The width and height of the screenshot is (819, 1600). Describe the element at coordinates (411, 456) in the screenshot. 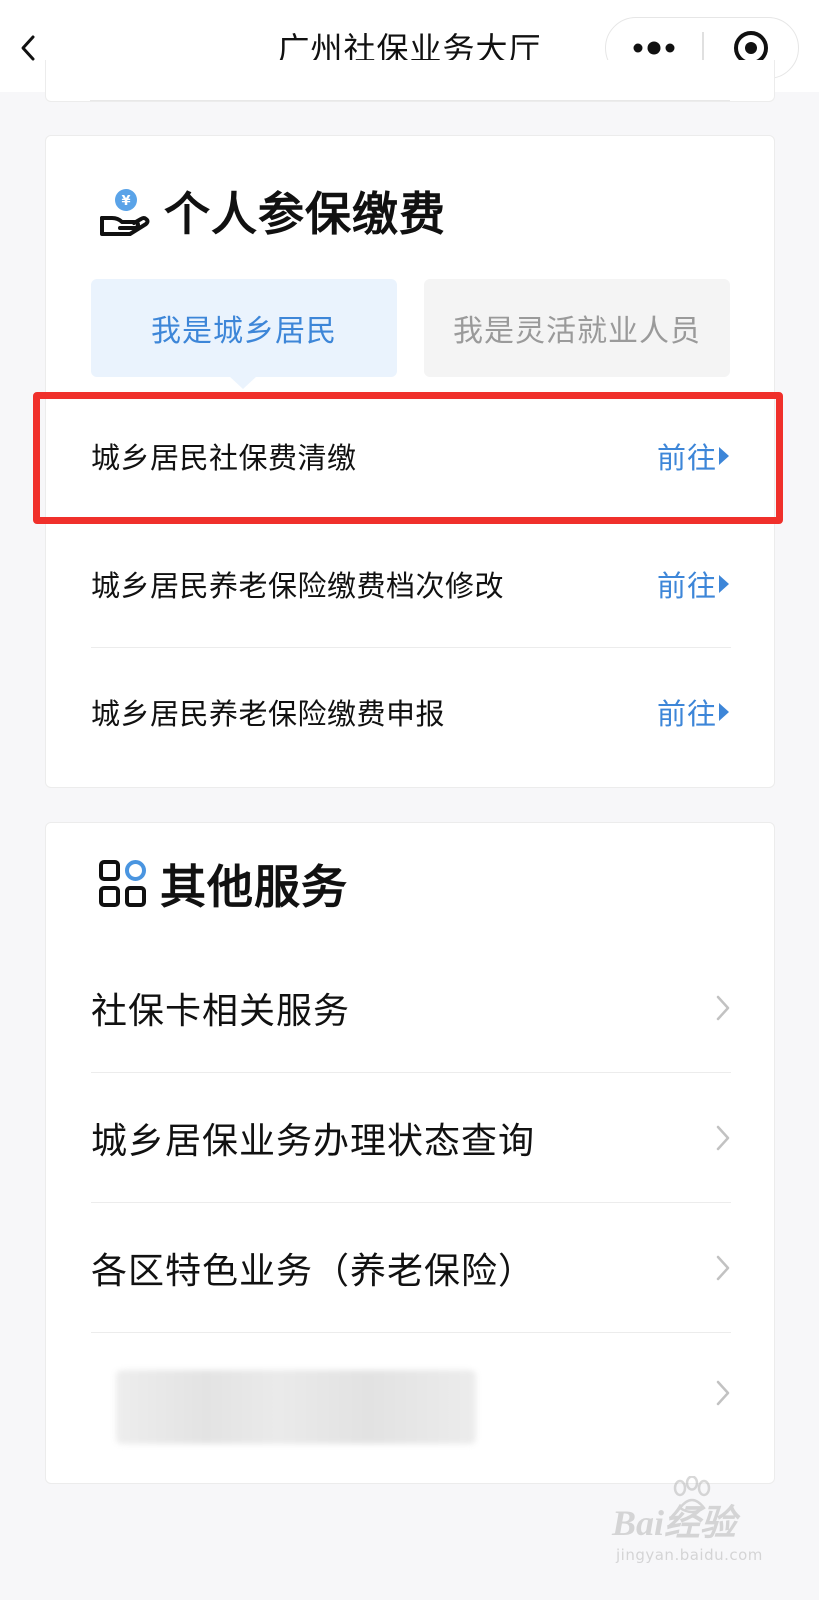

I see `list-item-fee-settlement: 城乡居民社保费清缴 前往` at that location.